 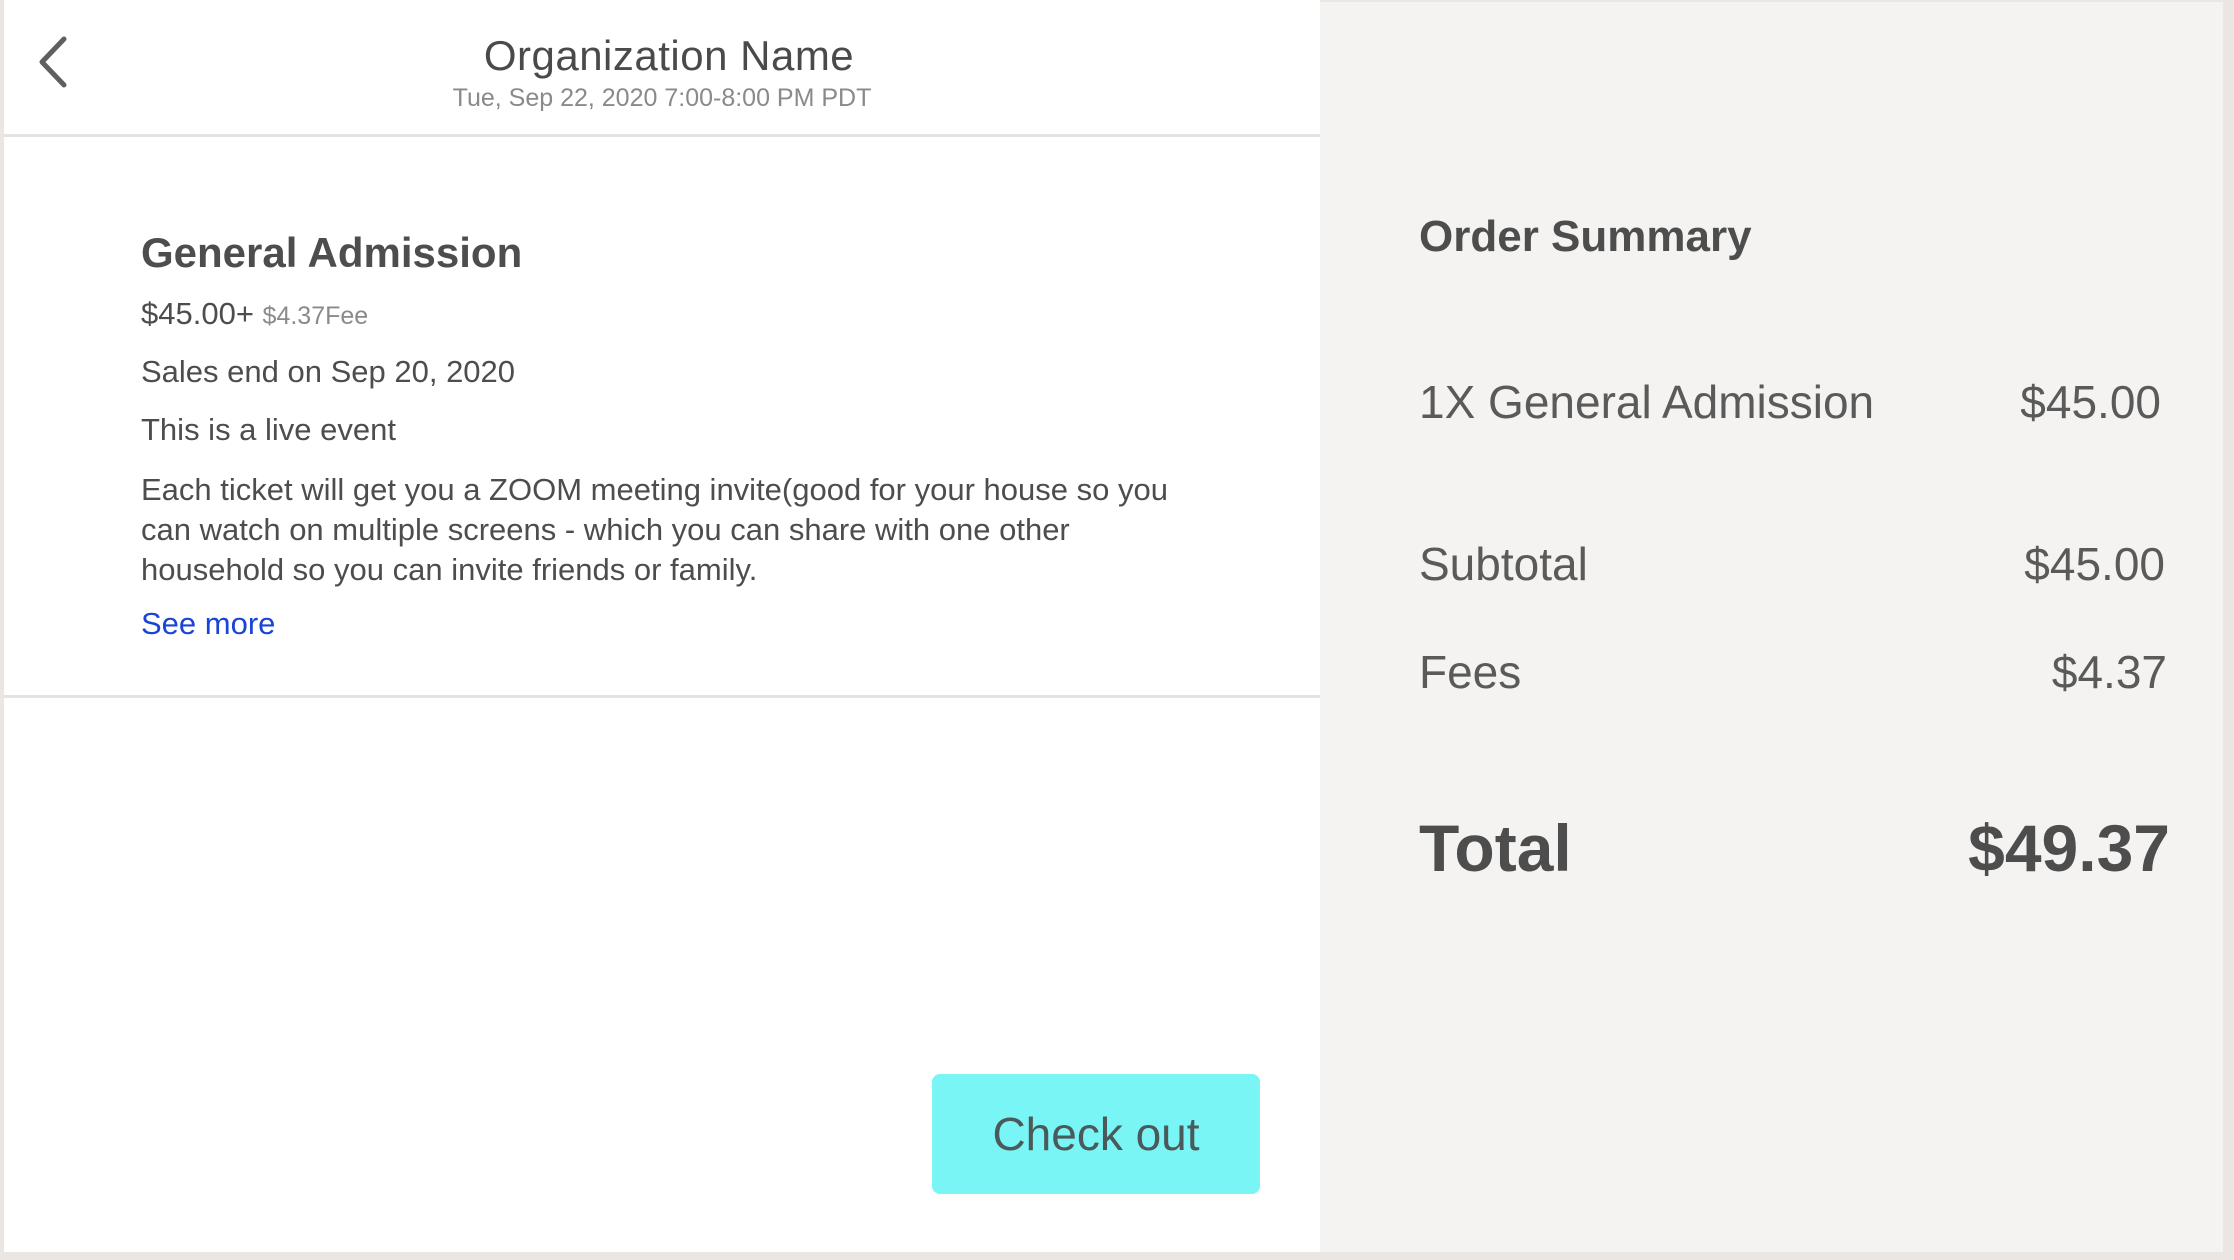 What do you see at coordinates (1647, 402) in the screenshot?
I see `line-item-label: 1X General Admission` at bounding box center [1647, 402].